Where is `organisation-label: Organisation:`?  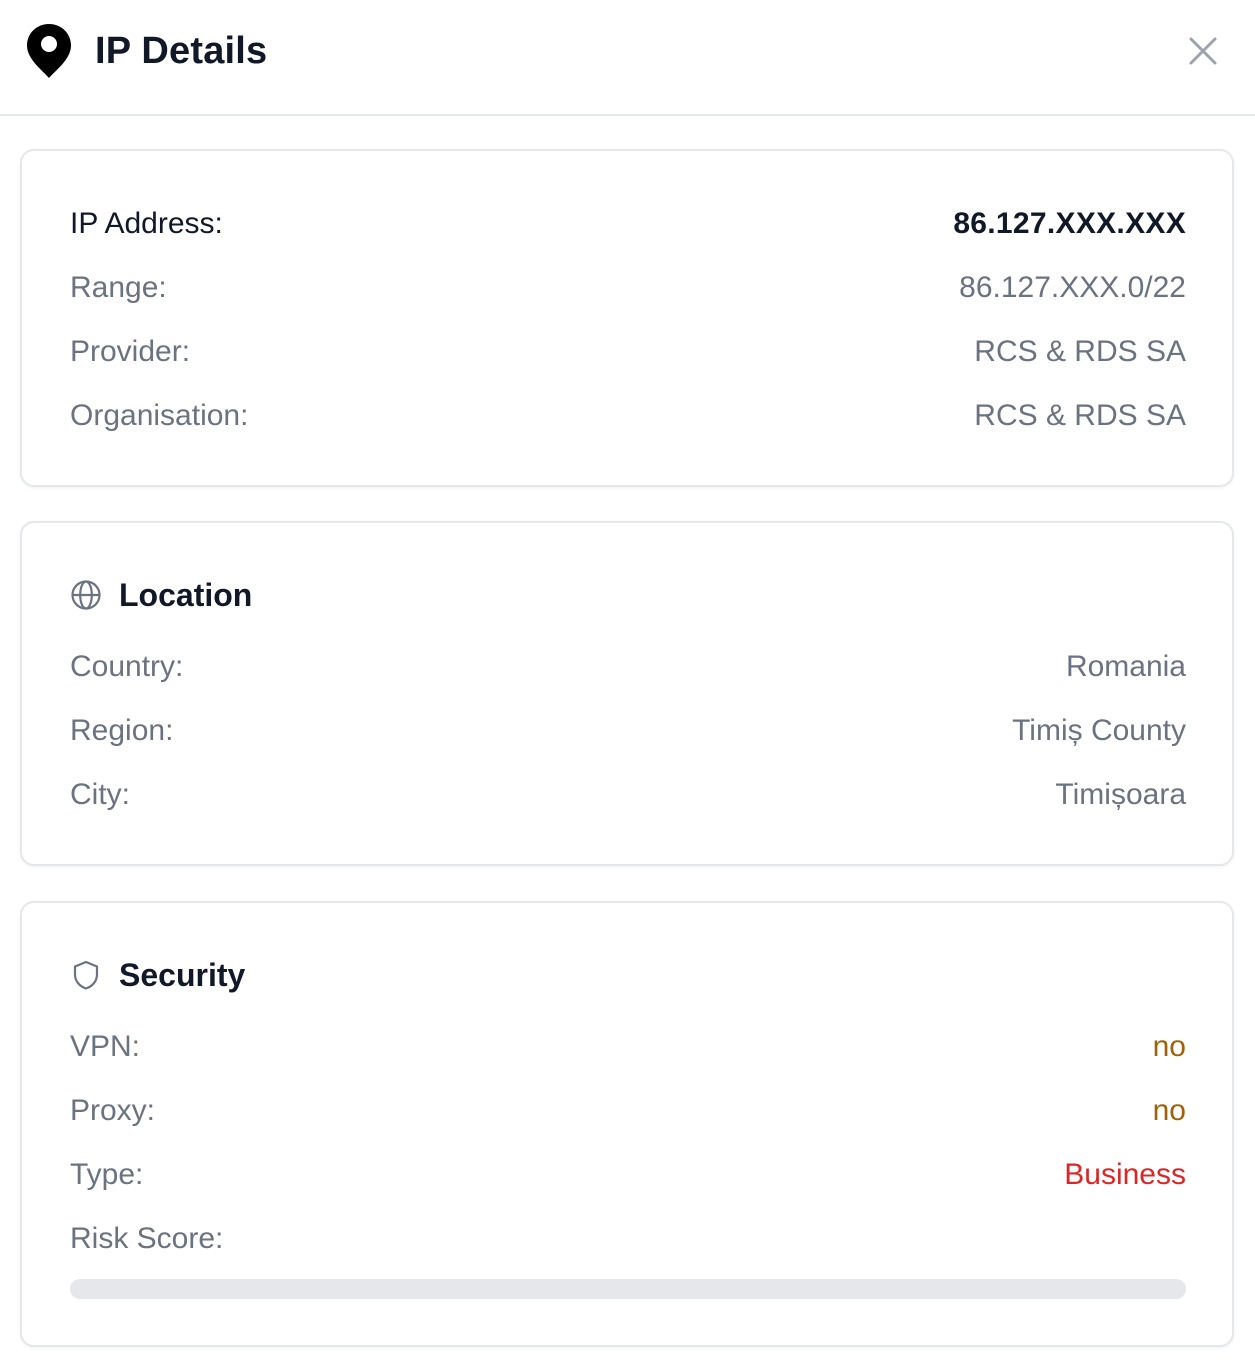
organisation-label: Organisation: is located at coordinates (159, 415).